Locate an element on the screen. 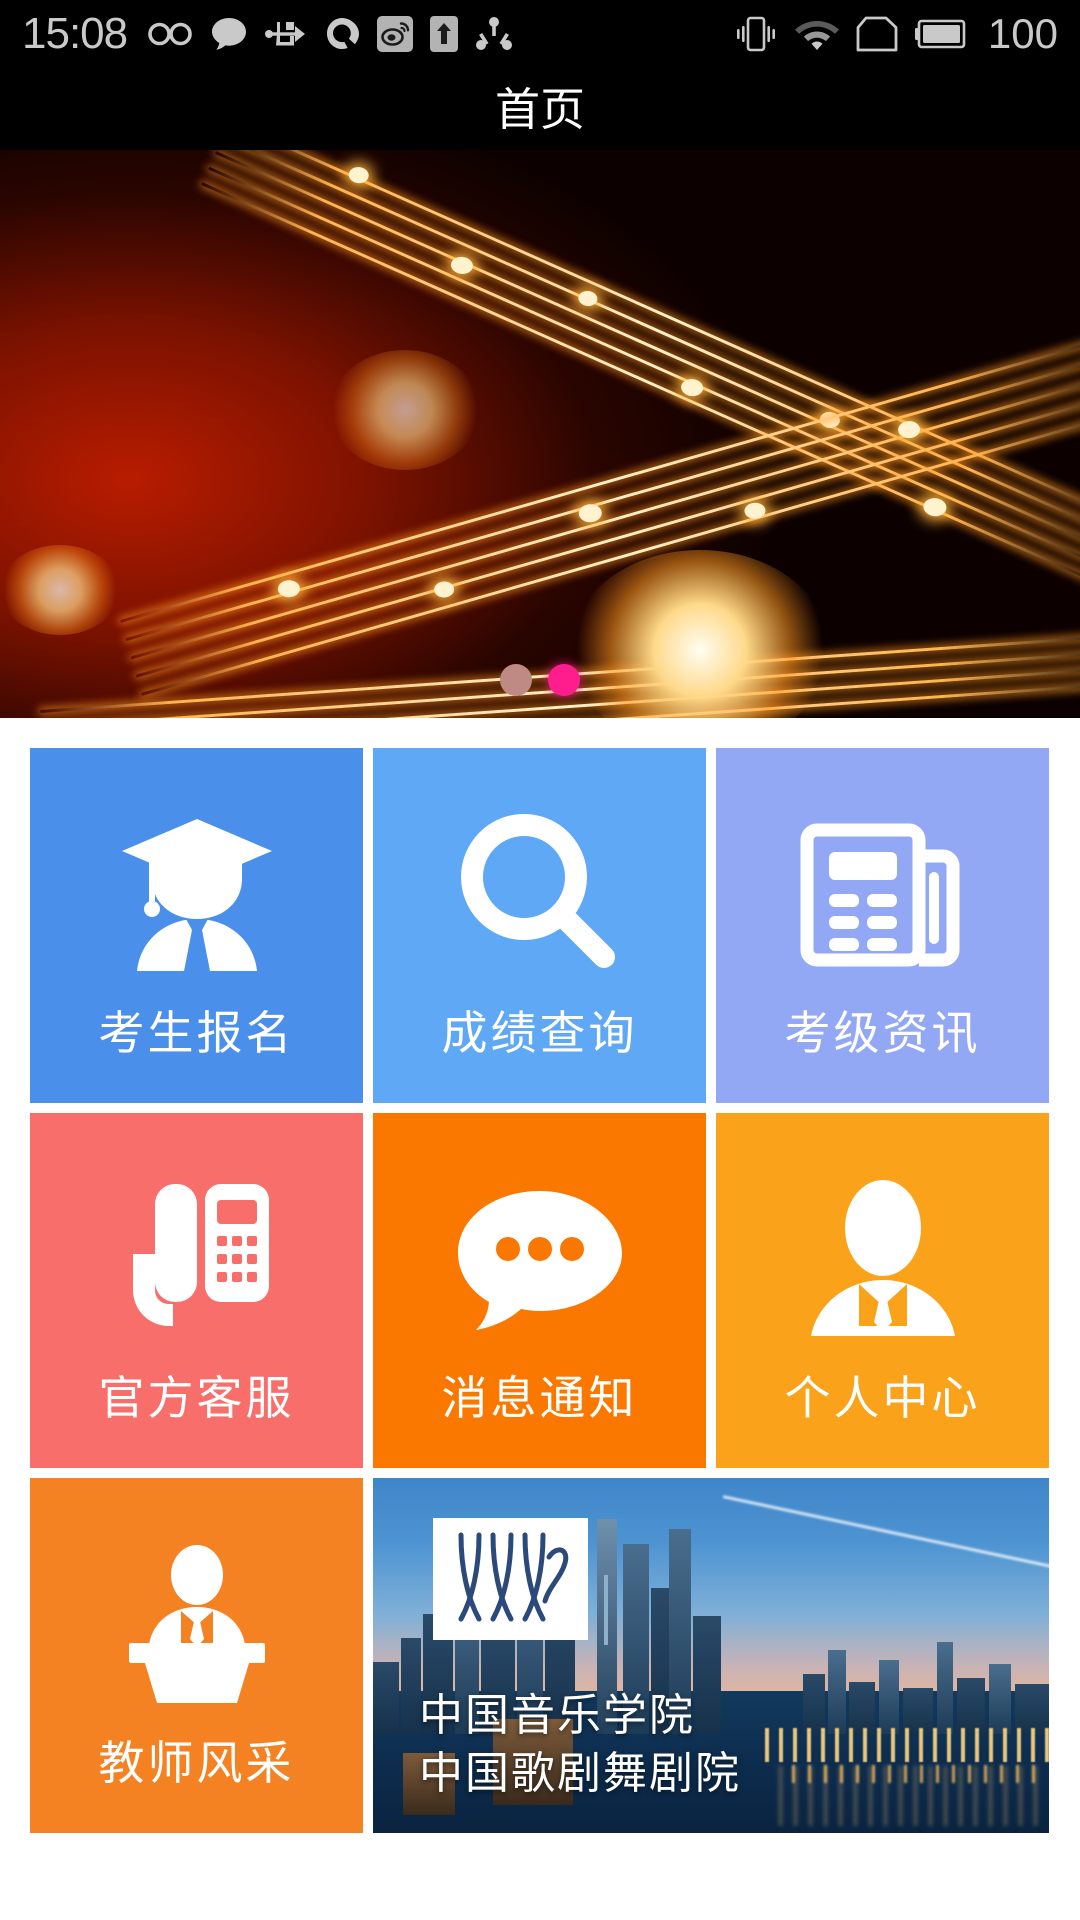 This screenshot has width=1080, height=1920. tile-label: 考级资讯 is located at coordinates (882, 1033).